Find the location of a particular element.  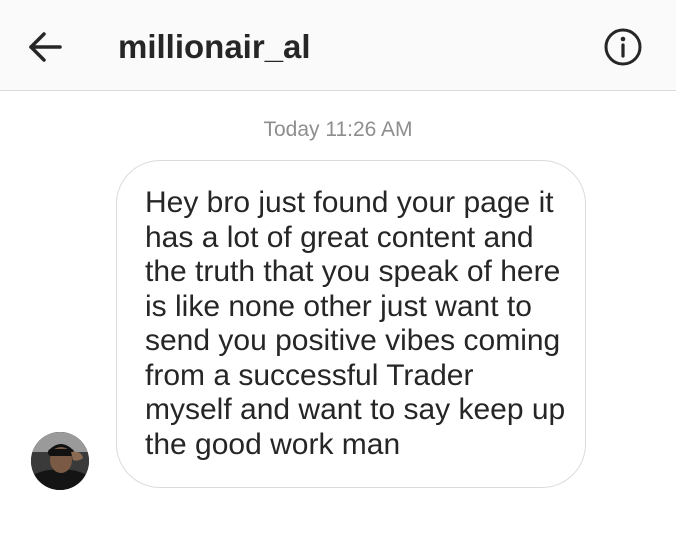

arrow-left-icon is located at coordinates (45, 47).